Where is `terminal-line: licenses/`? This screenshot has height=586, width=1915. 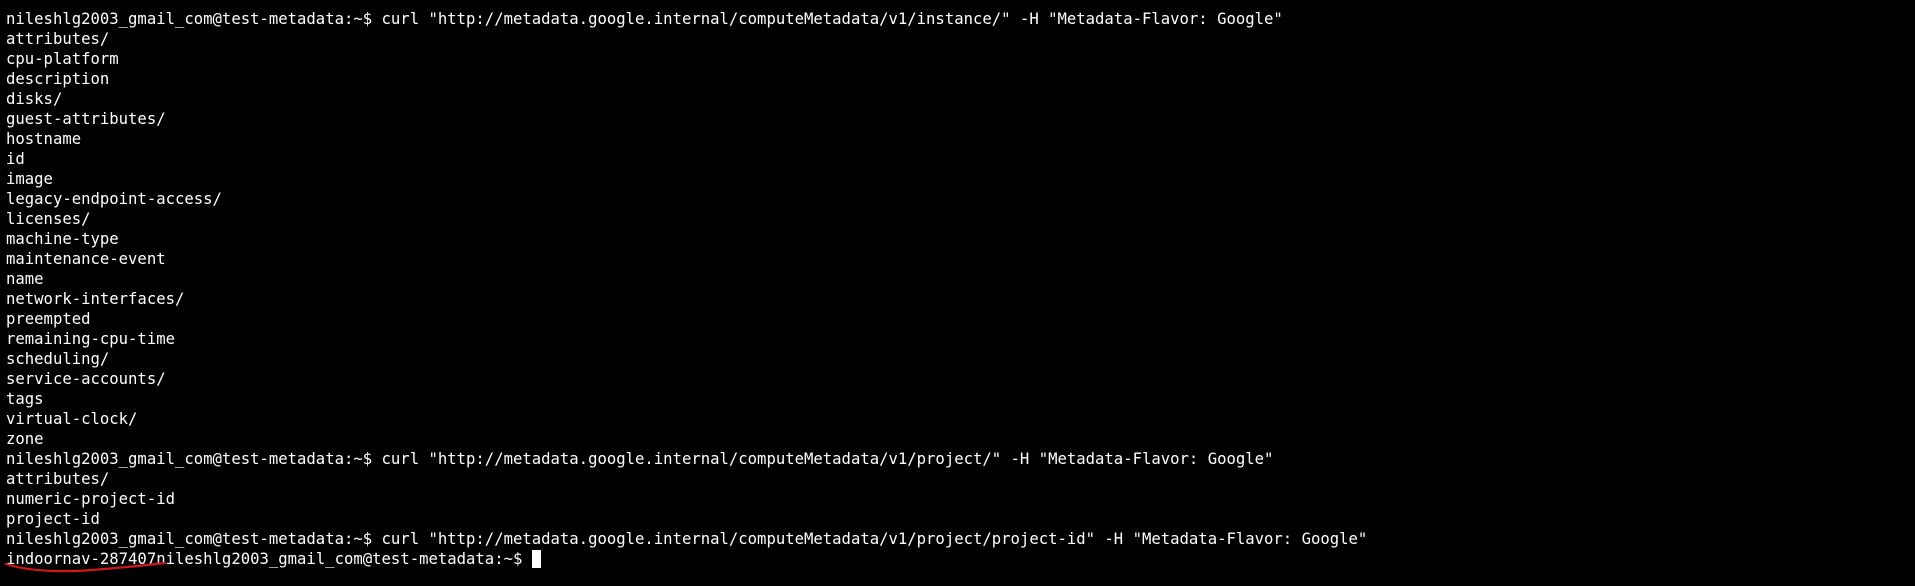 terminal-line: licenses/ is located at coordinates (48, 219).